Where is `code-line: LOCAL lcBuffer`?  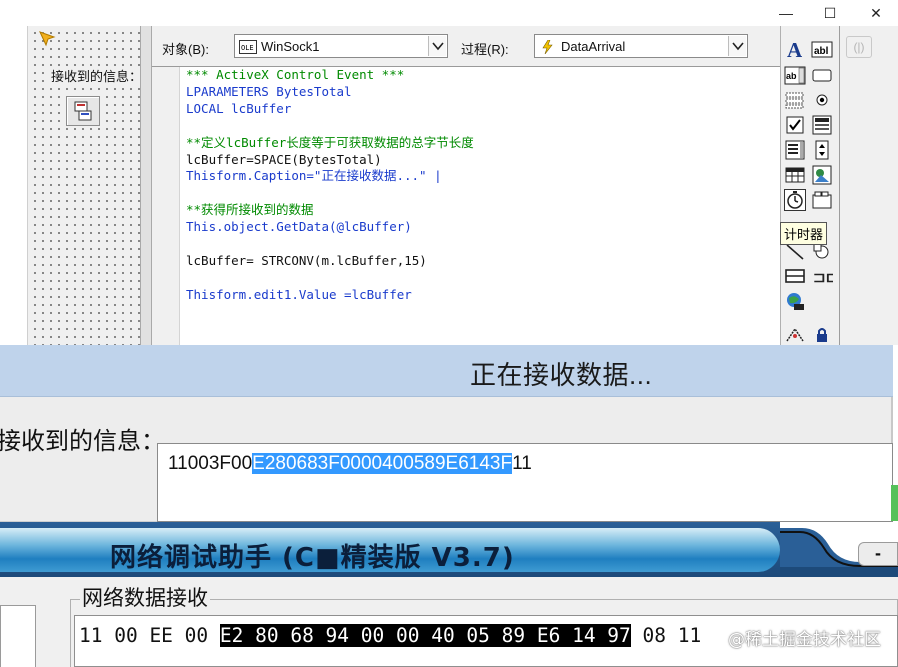
code-line: LOCAL lcBuffer is located at coordinates (239, 108).